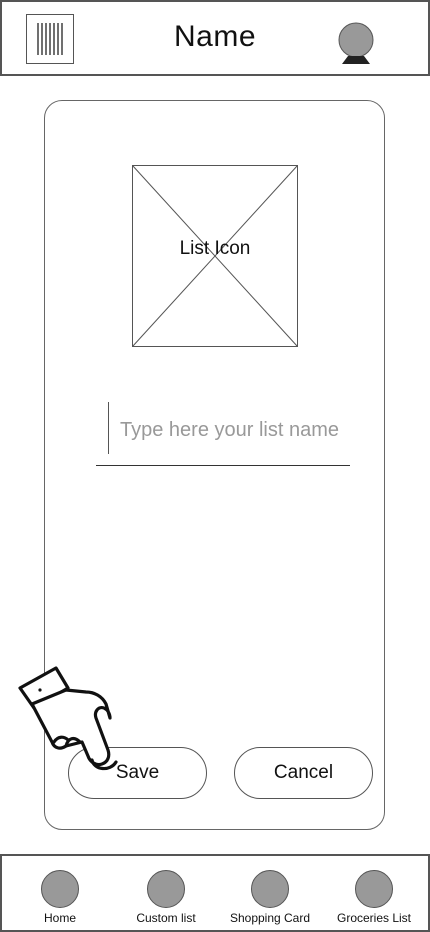 This screenshot has width=430, height=932. I want to click on pointing-hand-icon, so click(72, 720).